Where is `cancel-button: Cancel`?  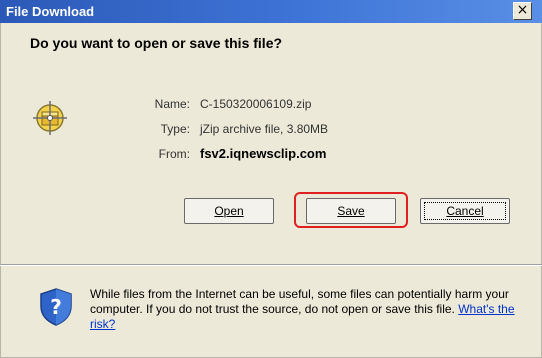 cancel-button: Cancel is located at coordinates (465, 211).